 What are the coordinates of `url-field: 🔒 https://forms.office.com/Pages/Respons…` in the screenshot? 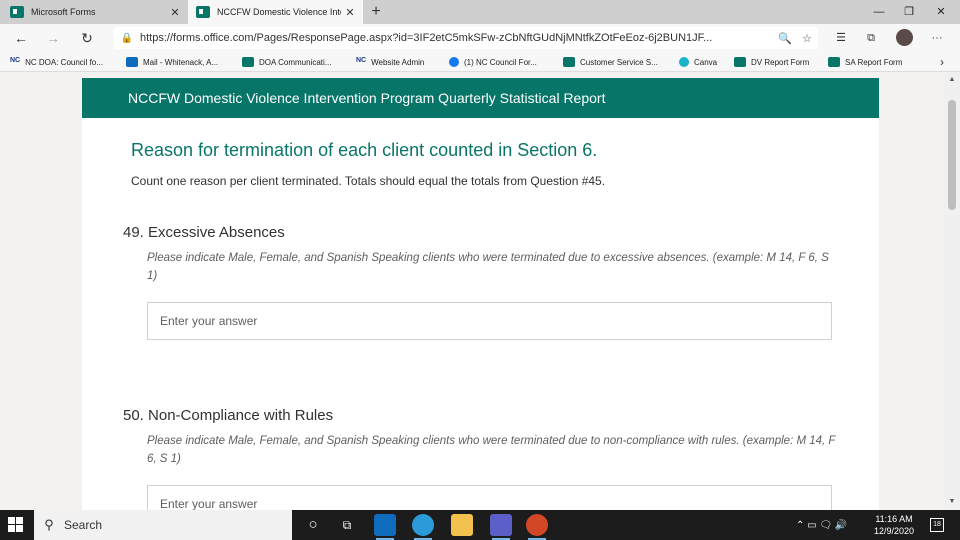 It's located at (466, 38).